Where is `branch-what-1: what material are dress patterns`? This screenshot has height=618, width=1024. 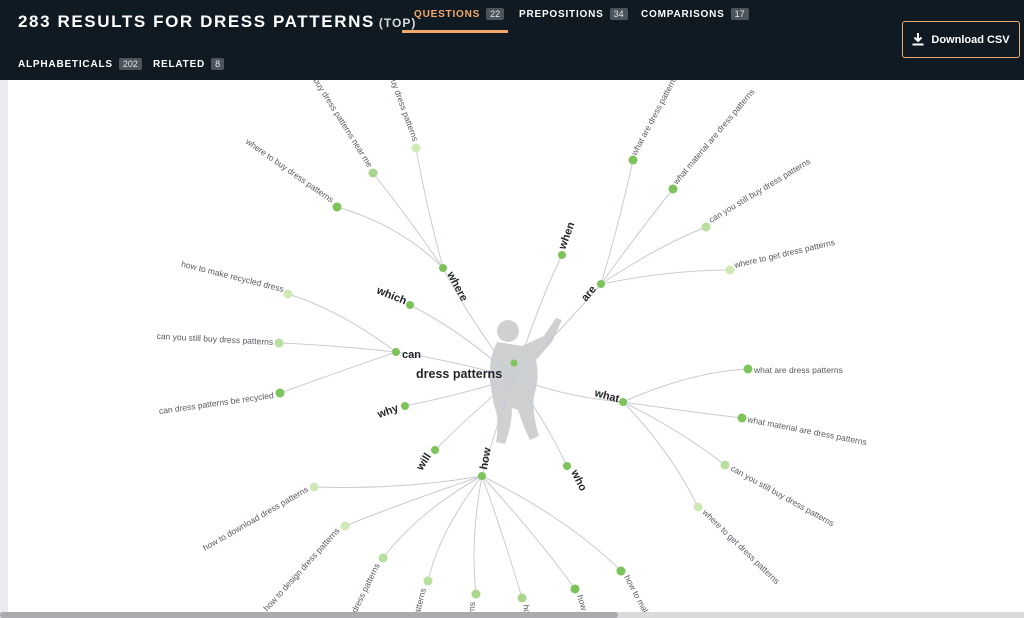
branch-what-1: what material are dress patterns is located at coordinates (807, 430).